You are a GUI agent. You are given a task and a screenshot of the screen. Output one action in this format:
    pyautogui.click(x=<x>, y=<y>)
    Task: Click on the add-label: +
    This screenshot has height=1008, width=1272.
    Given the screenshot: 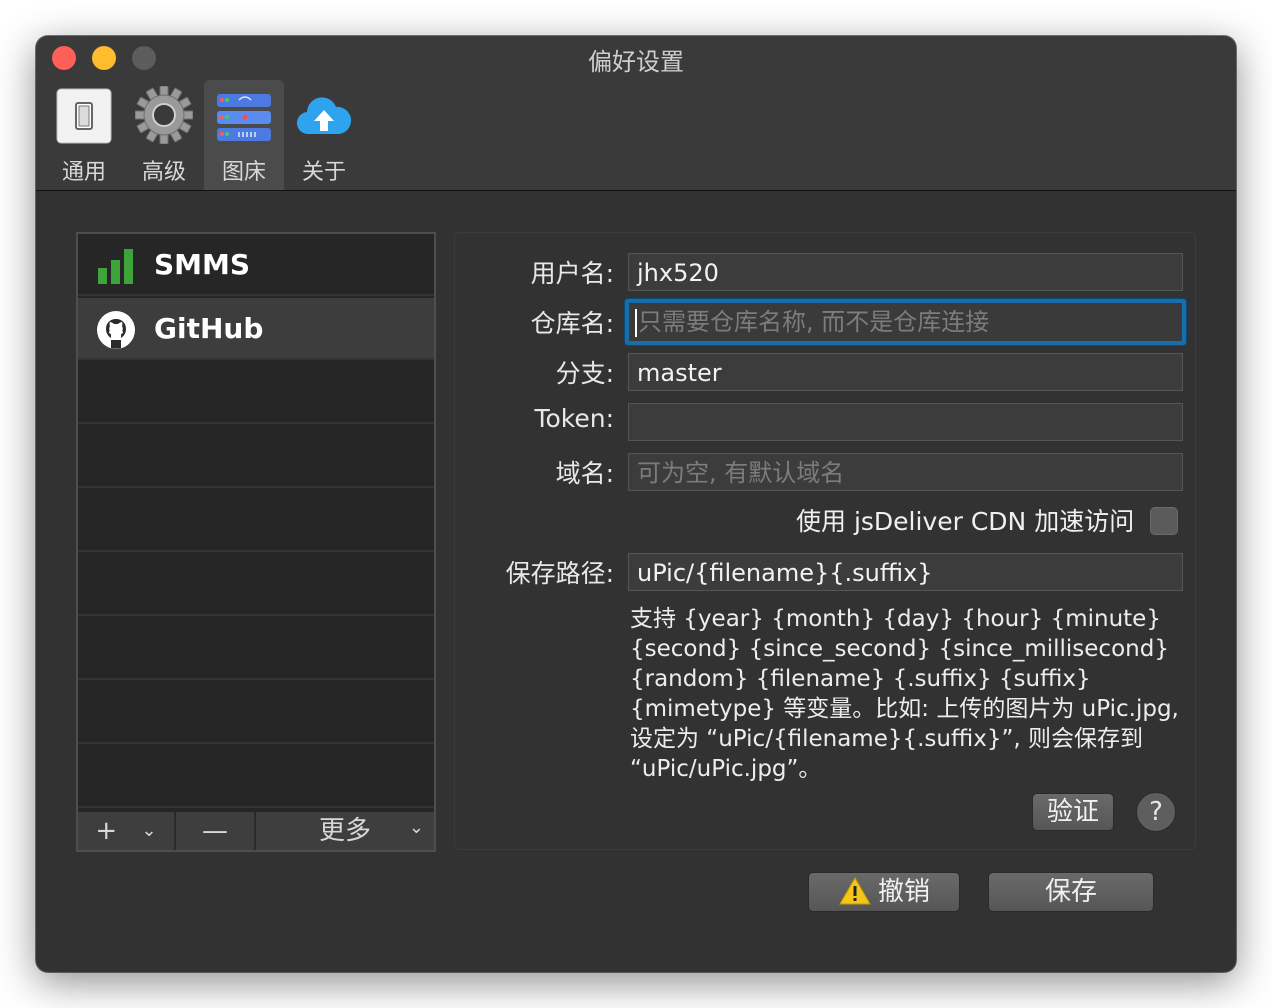 What is the action you would take?
    pyautogui.click(x=106, y=831)
    